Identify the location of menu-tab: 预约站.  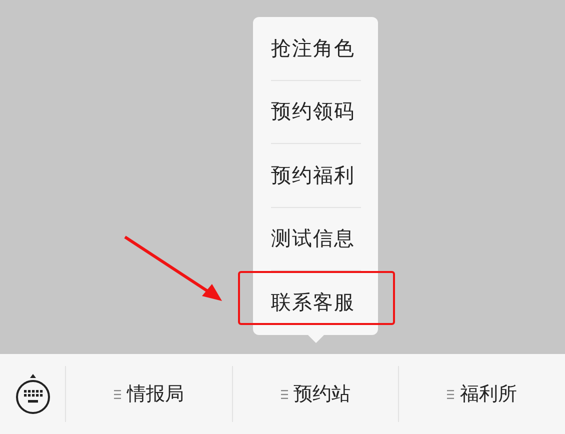
(322, 394).